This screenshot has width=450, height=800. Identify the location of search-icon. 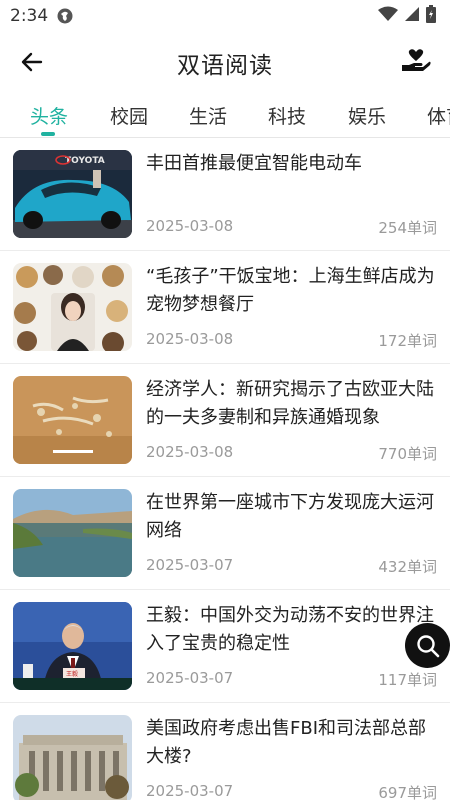
(427, 645).